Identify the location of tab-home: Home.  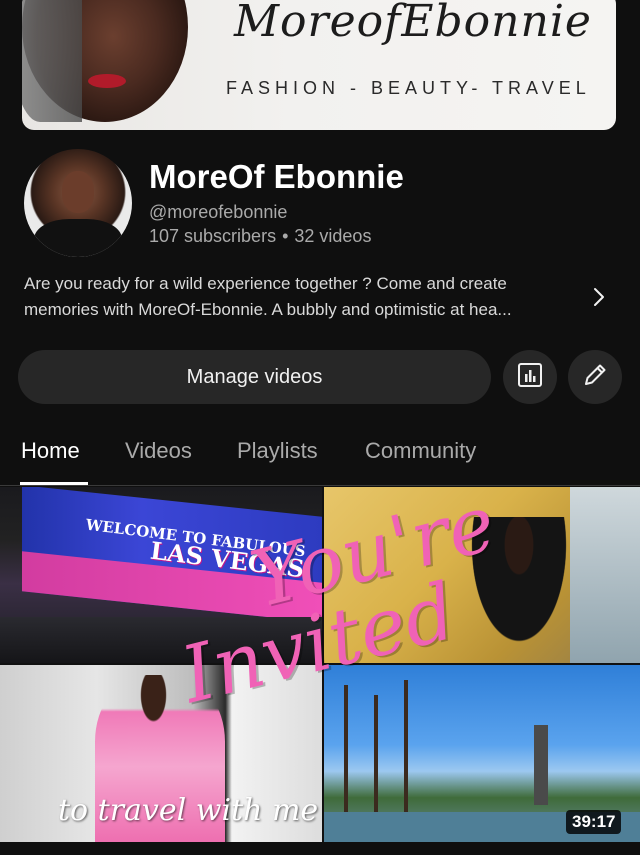
(50, 451).